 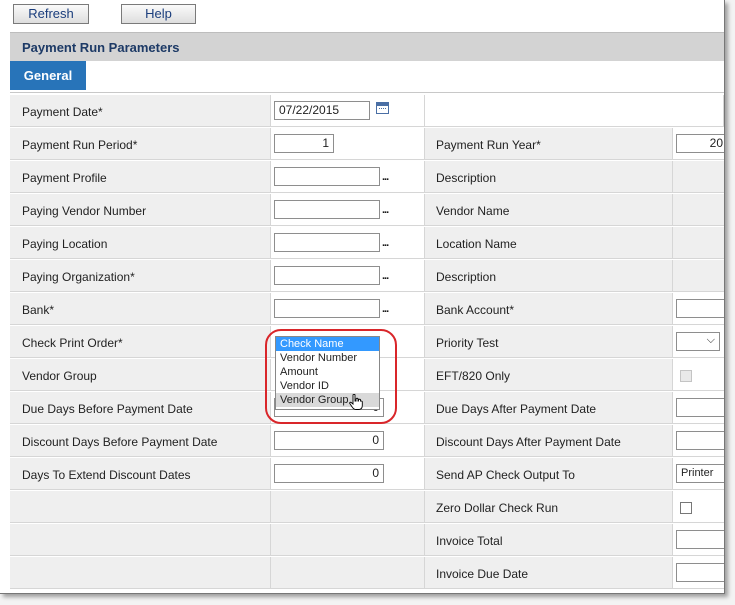 I want to click on priority-test-label: Priority Test, so click(x=467, y=343).